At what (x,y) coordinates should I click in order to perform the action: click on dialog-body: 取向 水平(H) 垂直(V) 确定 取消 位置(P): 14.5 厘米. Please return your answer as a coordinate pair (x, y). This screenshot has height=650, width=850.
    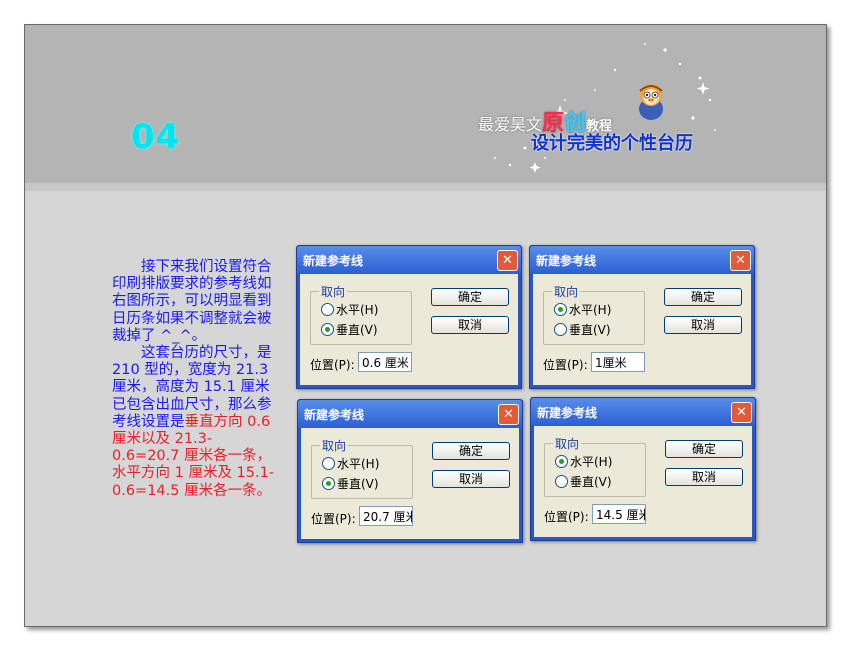
    Looking at the image, I should click on (643, 481).